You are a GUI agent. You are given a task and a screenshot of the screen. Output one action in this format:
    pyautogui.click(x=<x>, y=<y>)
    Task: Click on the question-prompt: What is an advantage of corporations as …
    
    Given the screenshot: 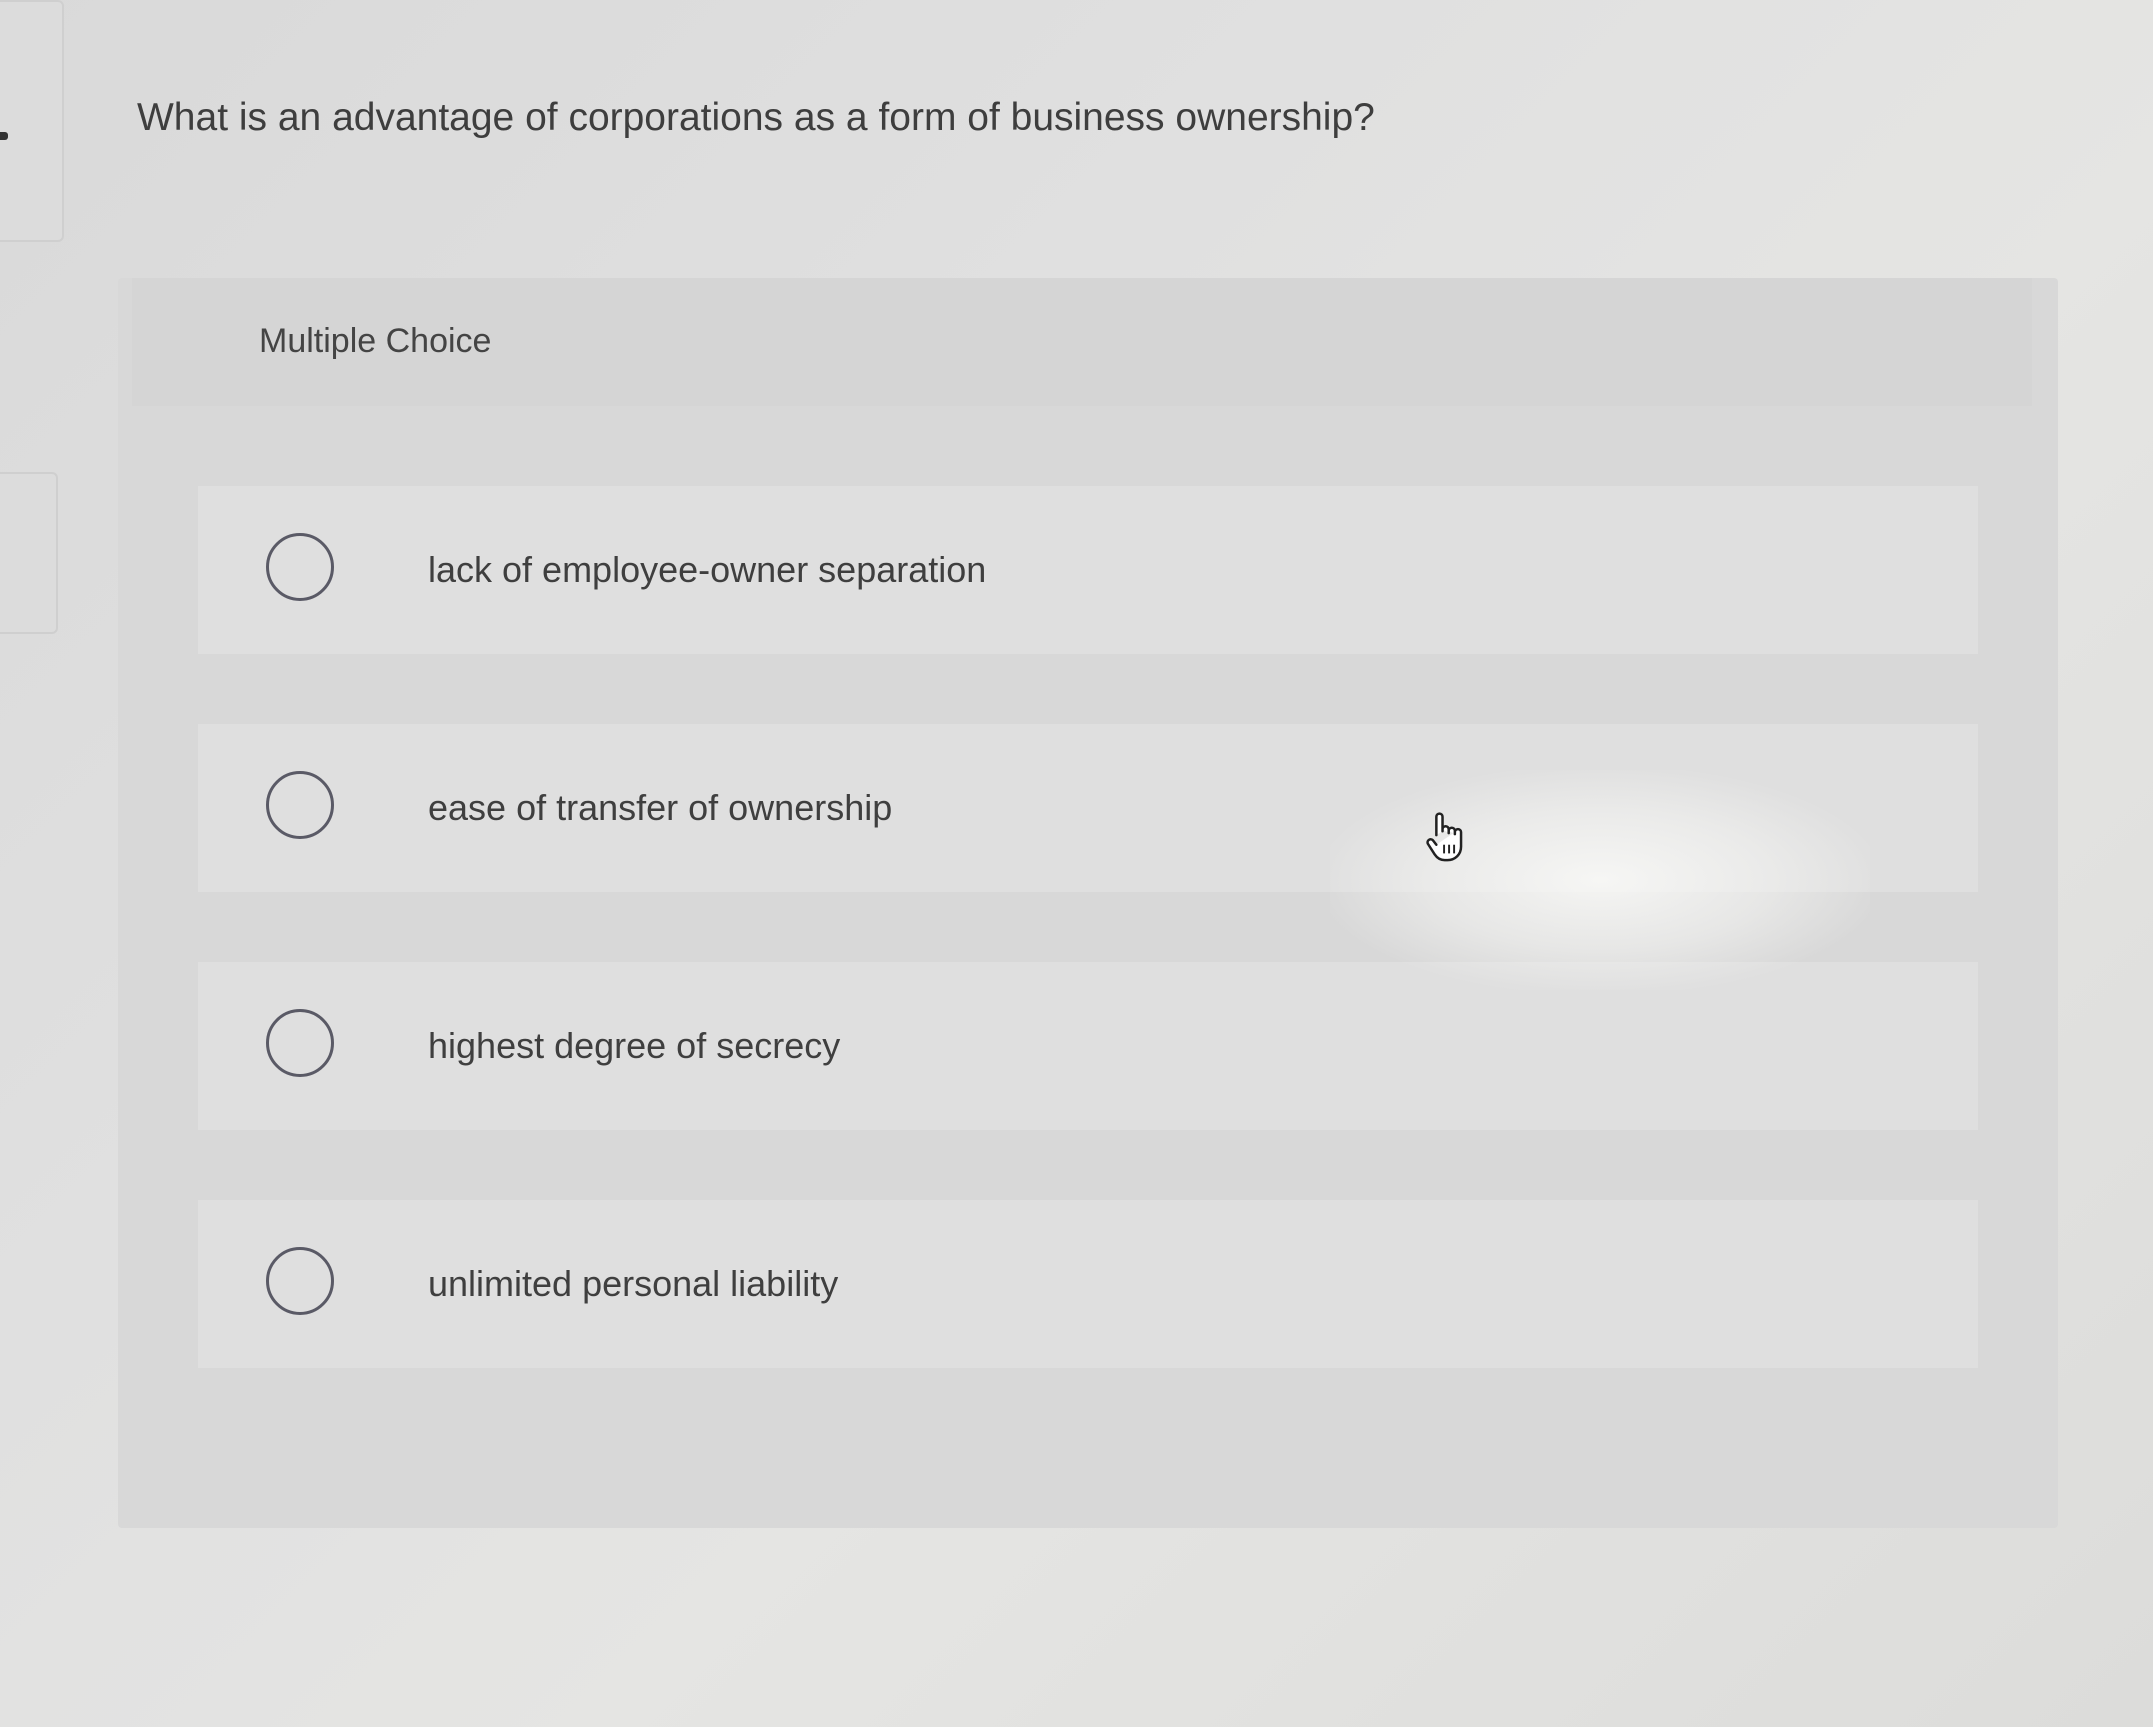 What is the action you would take?
    pyautogui.click(x=756, y=117)
    